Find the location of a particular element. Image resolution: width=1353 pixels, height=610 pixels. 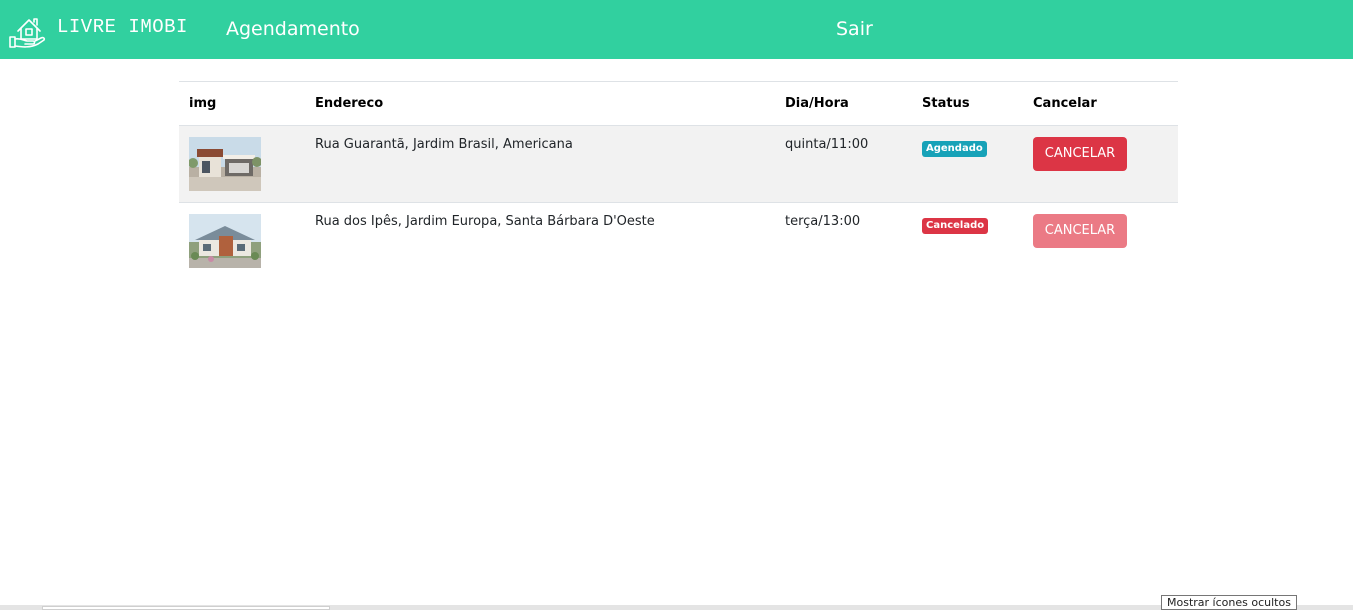

brand-name: LIVRE IMOBI is located at coordinates (122, 27).